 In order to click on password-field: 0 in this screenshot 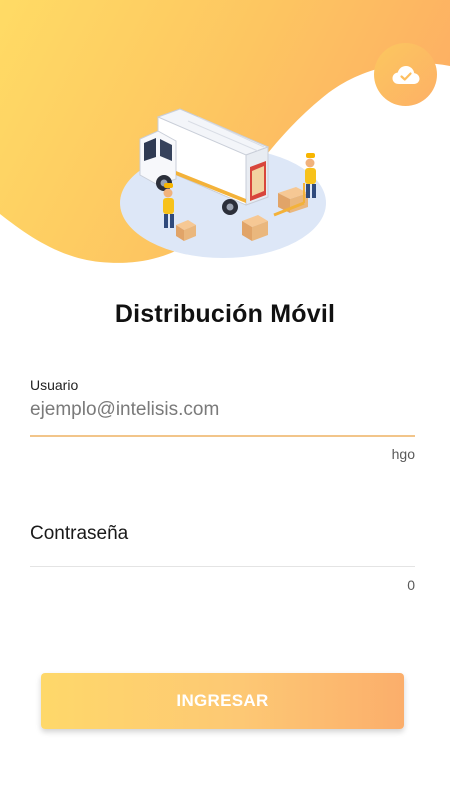, I will do `click(222, 546)`.